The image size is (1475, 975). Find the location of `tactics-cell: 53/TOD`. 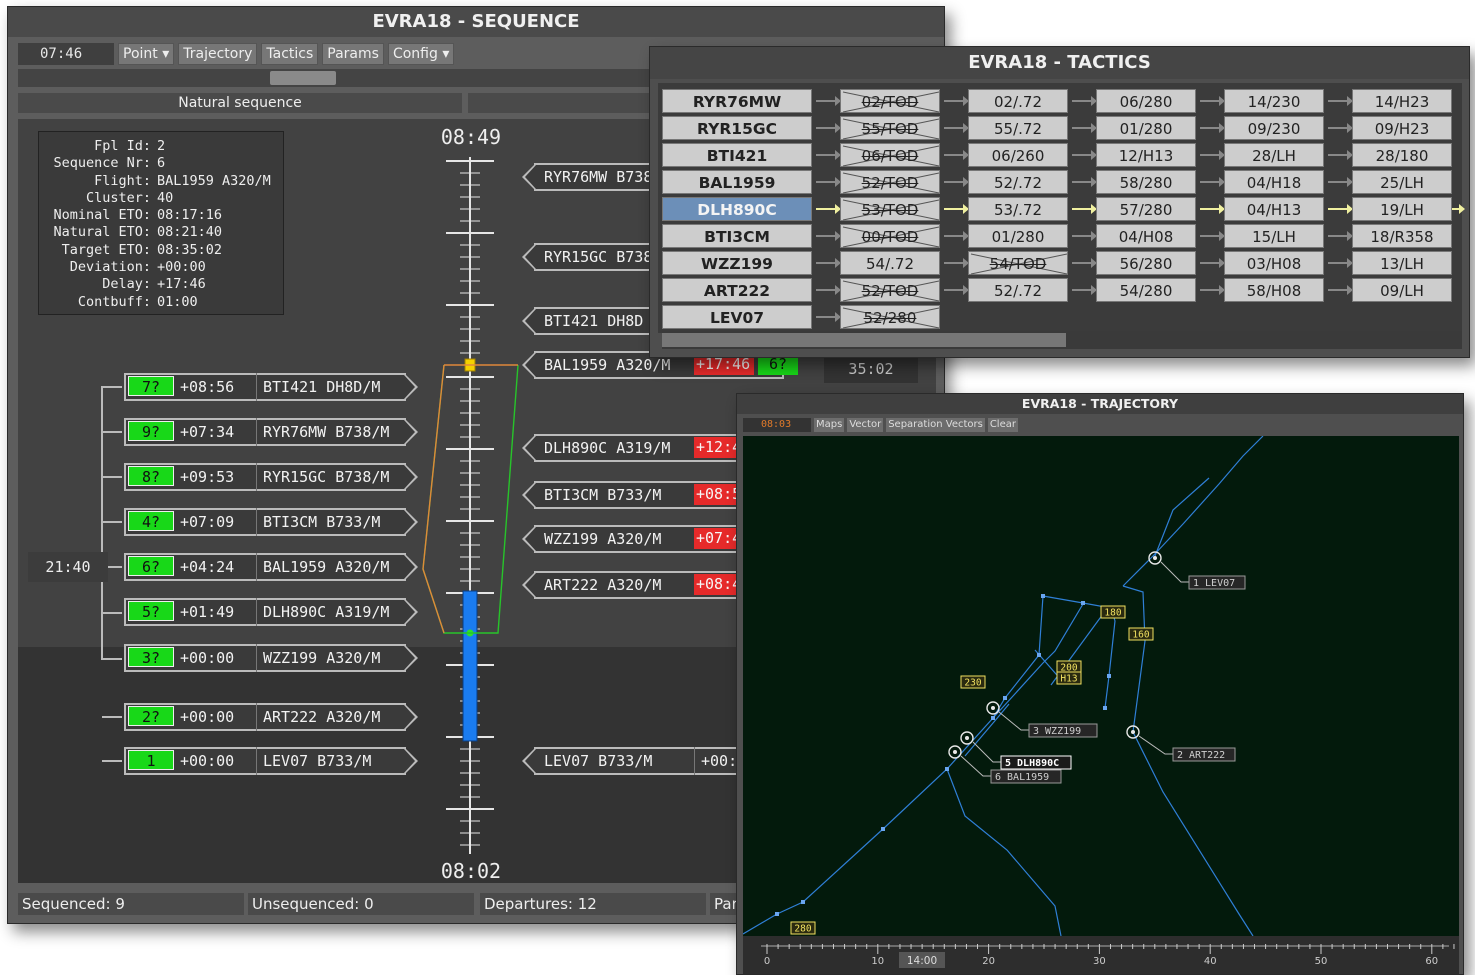

tactics-cell: 53/TOD is located at coordinates (890, 209).